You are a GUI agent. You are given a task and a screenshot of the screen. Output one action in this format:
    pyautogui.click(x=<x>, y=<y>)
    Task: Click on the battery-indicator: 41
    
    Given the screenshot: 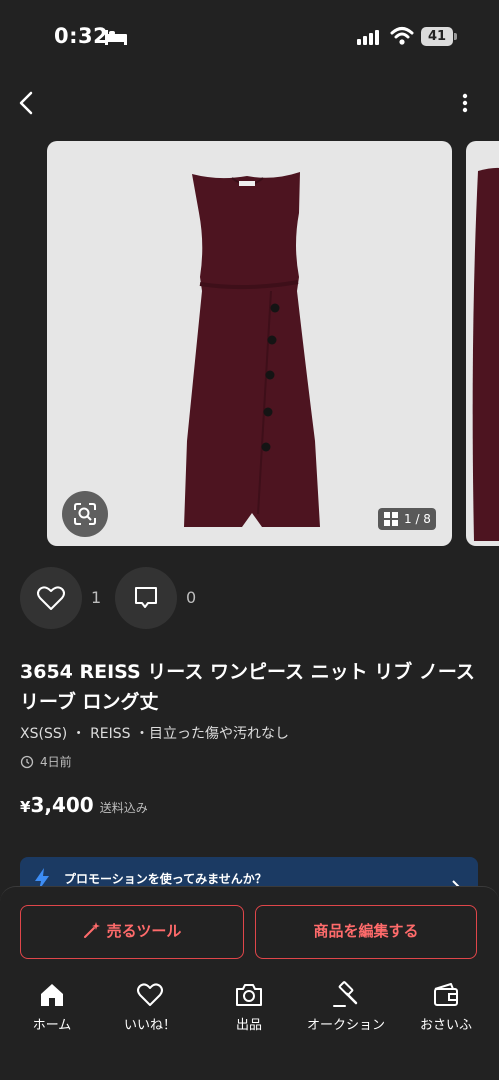 What is the action you would take?
    pyautogui.click(x=439, y=36)
    